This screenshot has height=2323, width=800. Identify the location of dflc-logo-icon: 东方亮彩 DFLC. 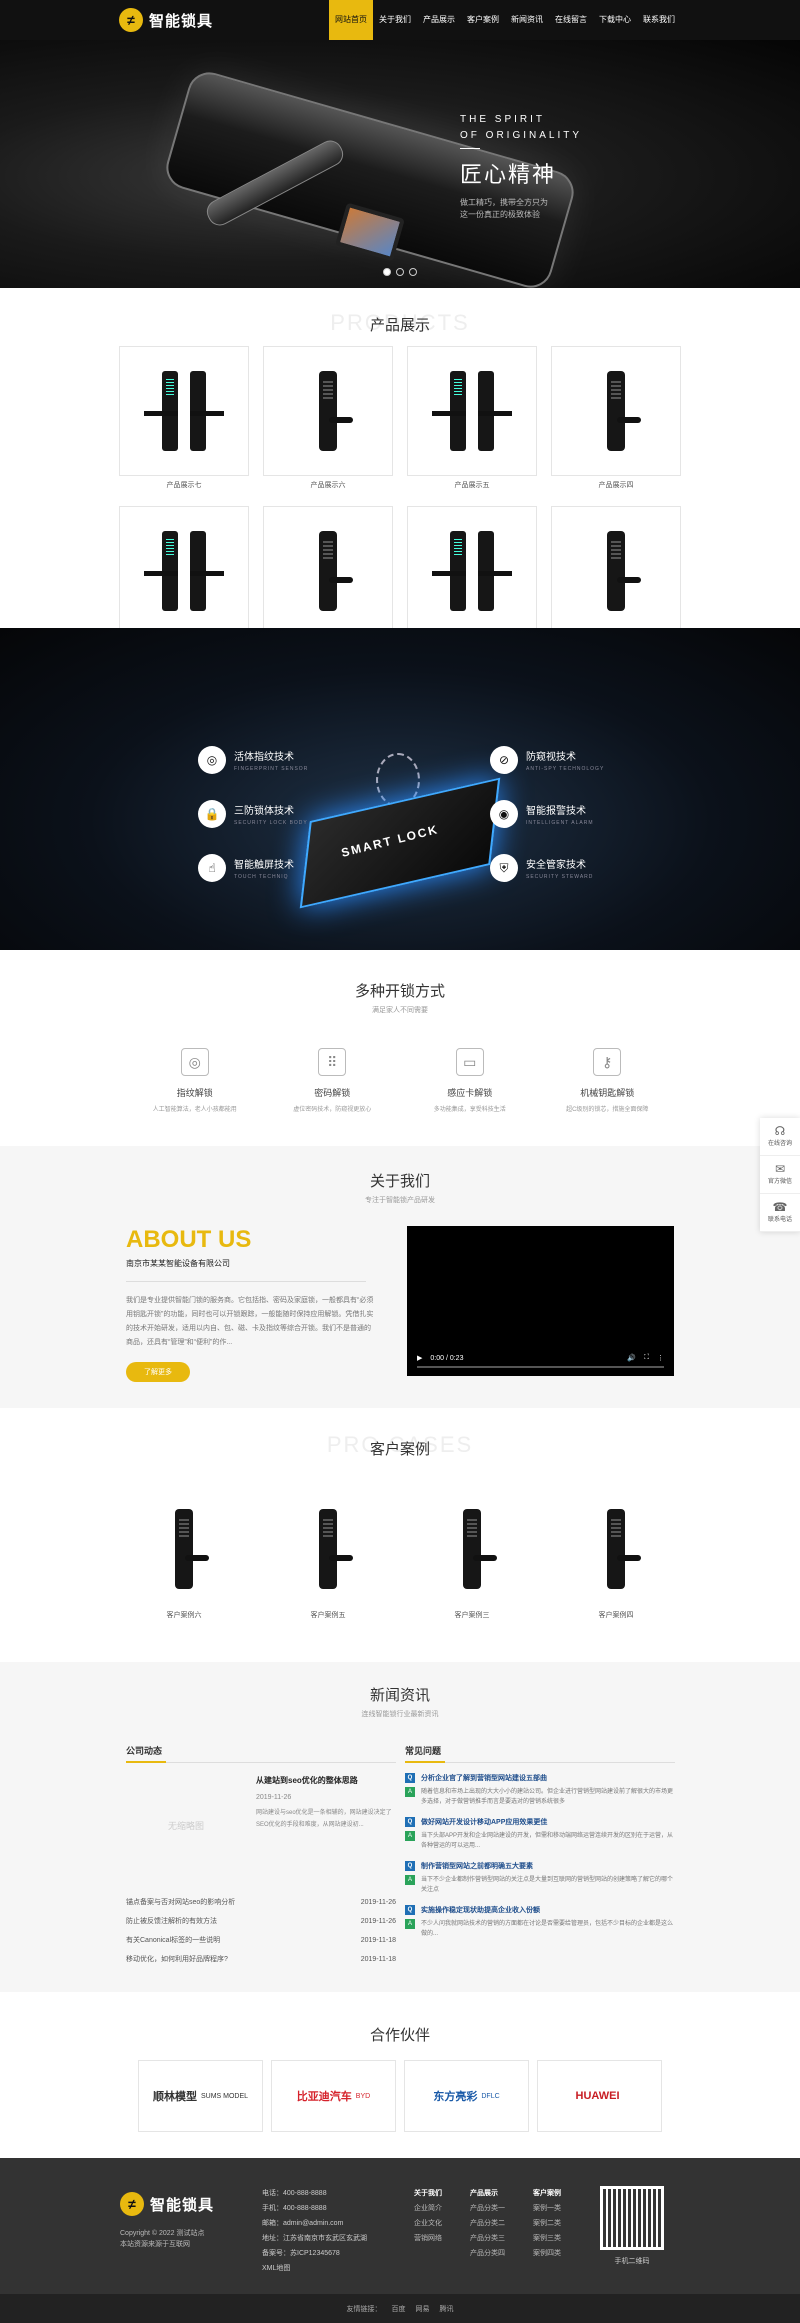
(466, 2096).